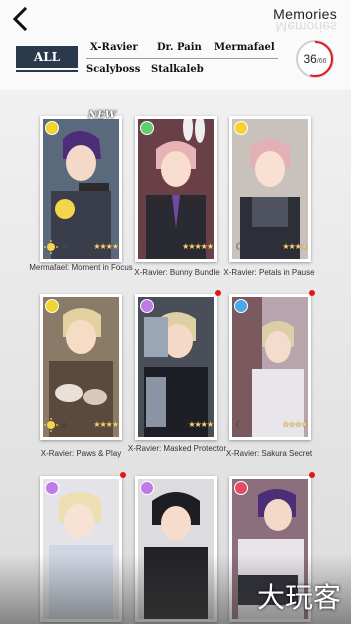 The width and height of the screenshot is (351, 624). I want to click on collection-counter: 36/66, so click(315, 59).